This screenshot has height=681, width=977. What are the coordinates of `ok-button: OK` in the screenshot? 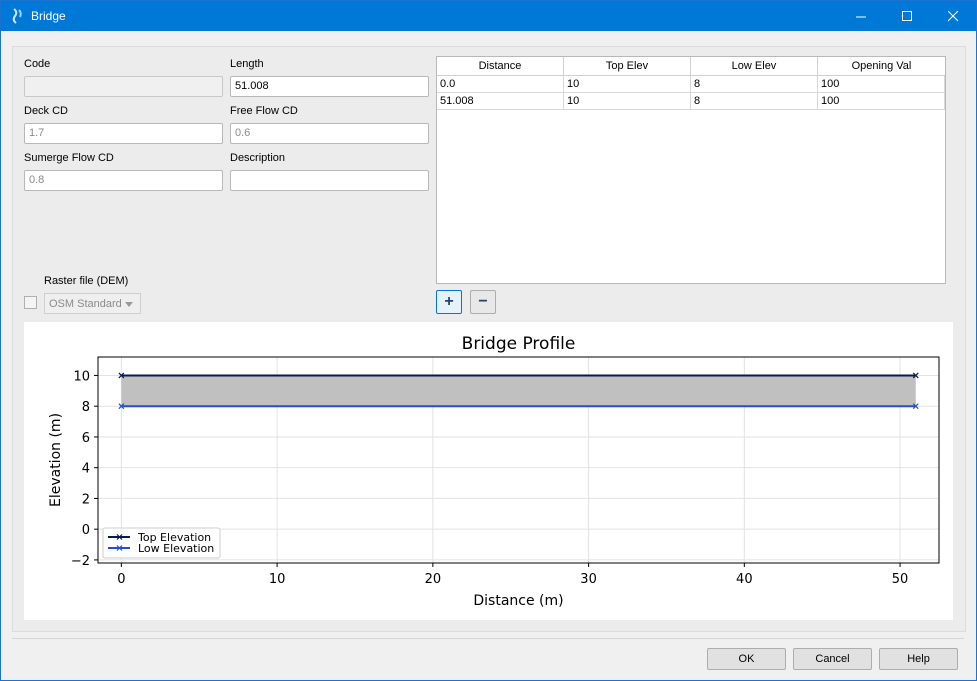 It's located at (746, 659).